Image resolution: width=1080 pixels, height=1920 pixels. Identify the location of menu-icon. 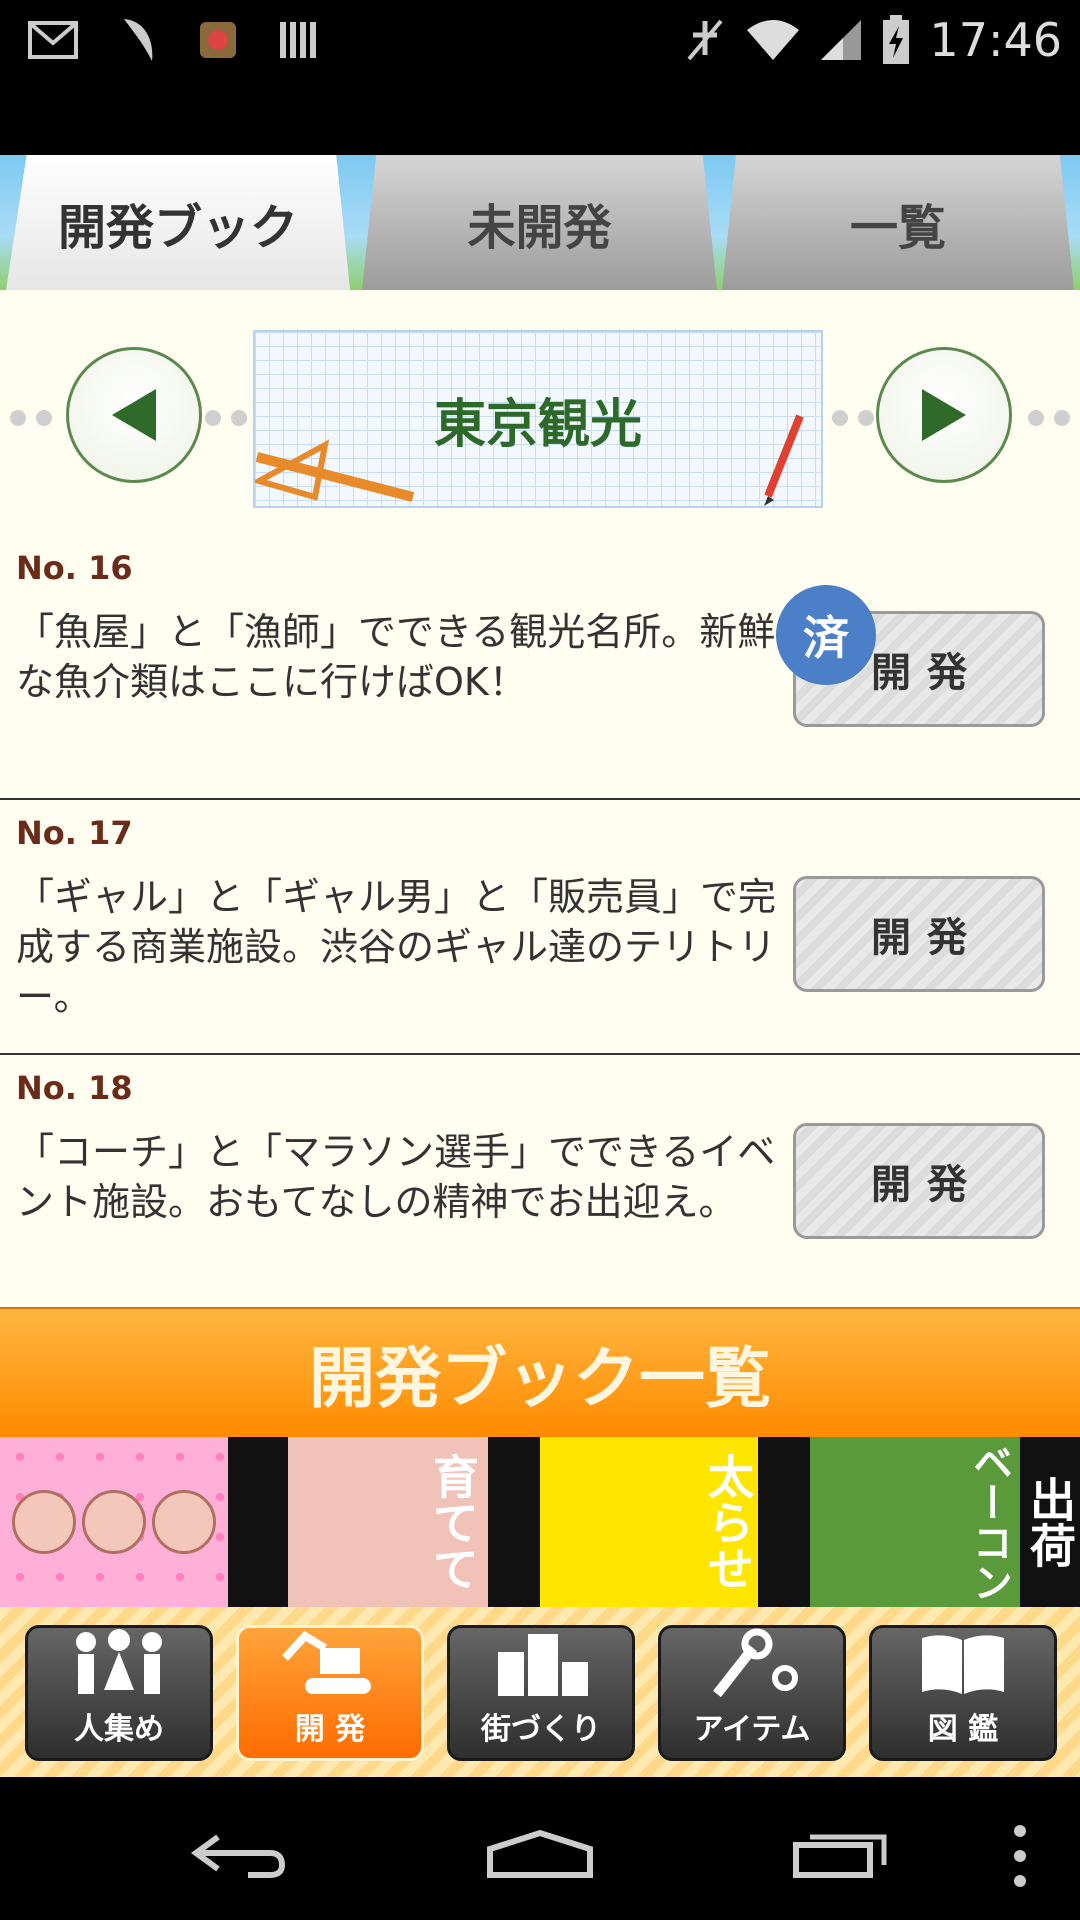
(1020, 1856).